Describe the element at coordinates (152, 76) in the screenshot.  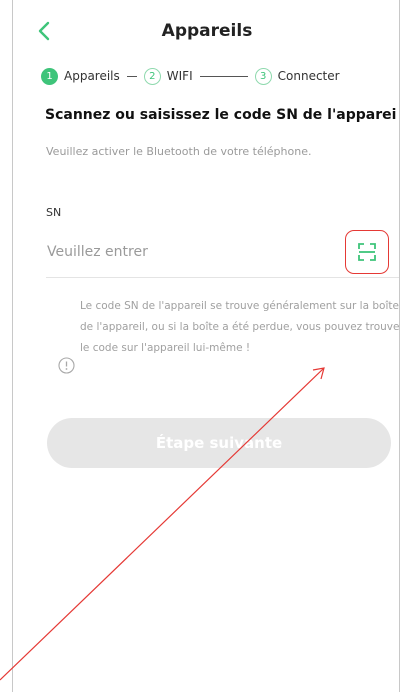
I see `step-2-number: 2` at that location.